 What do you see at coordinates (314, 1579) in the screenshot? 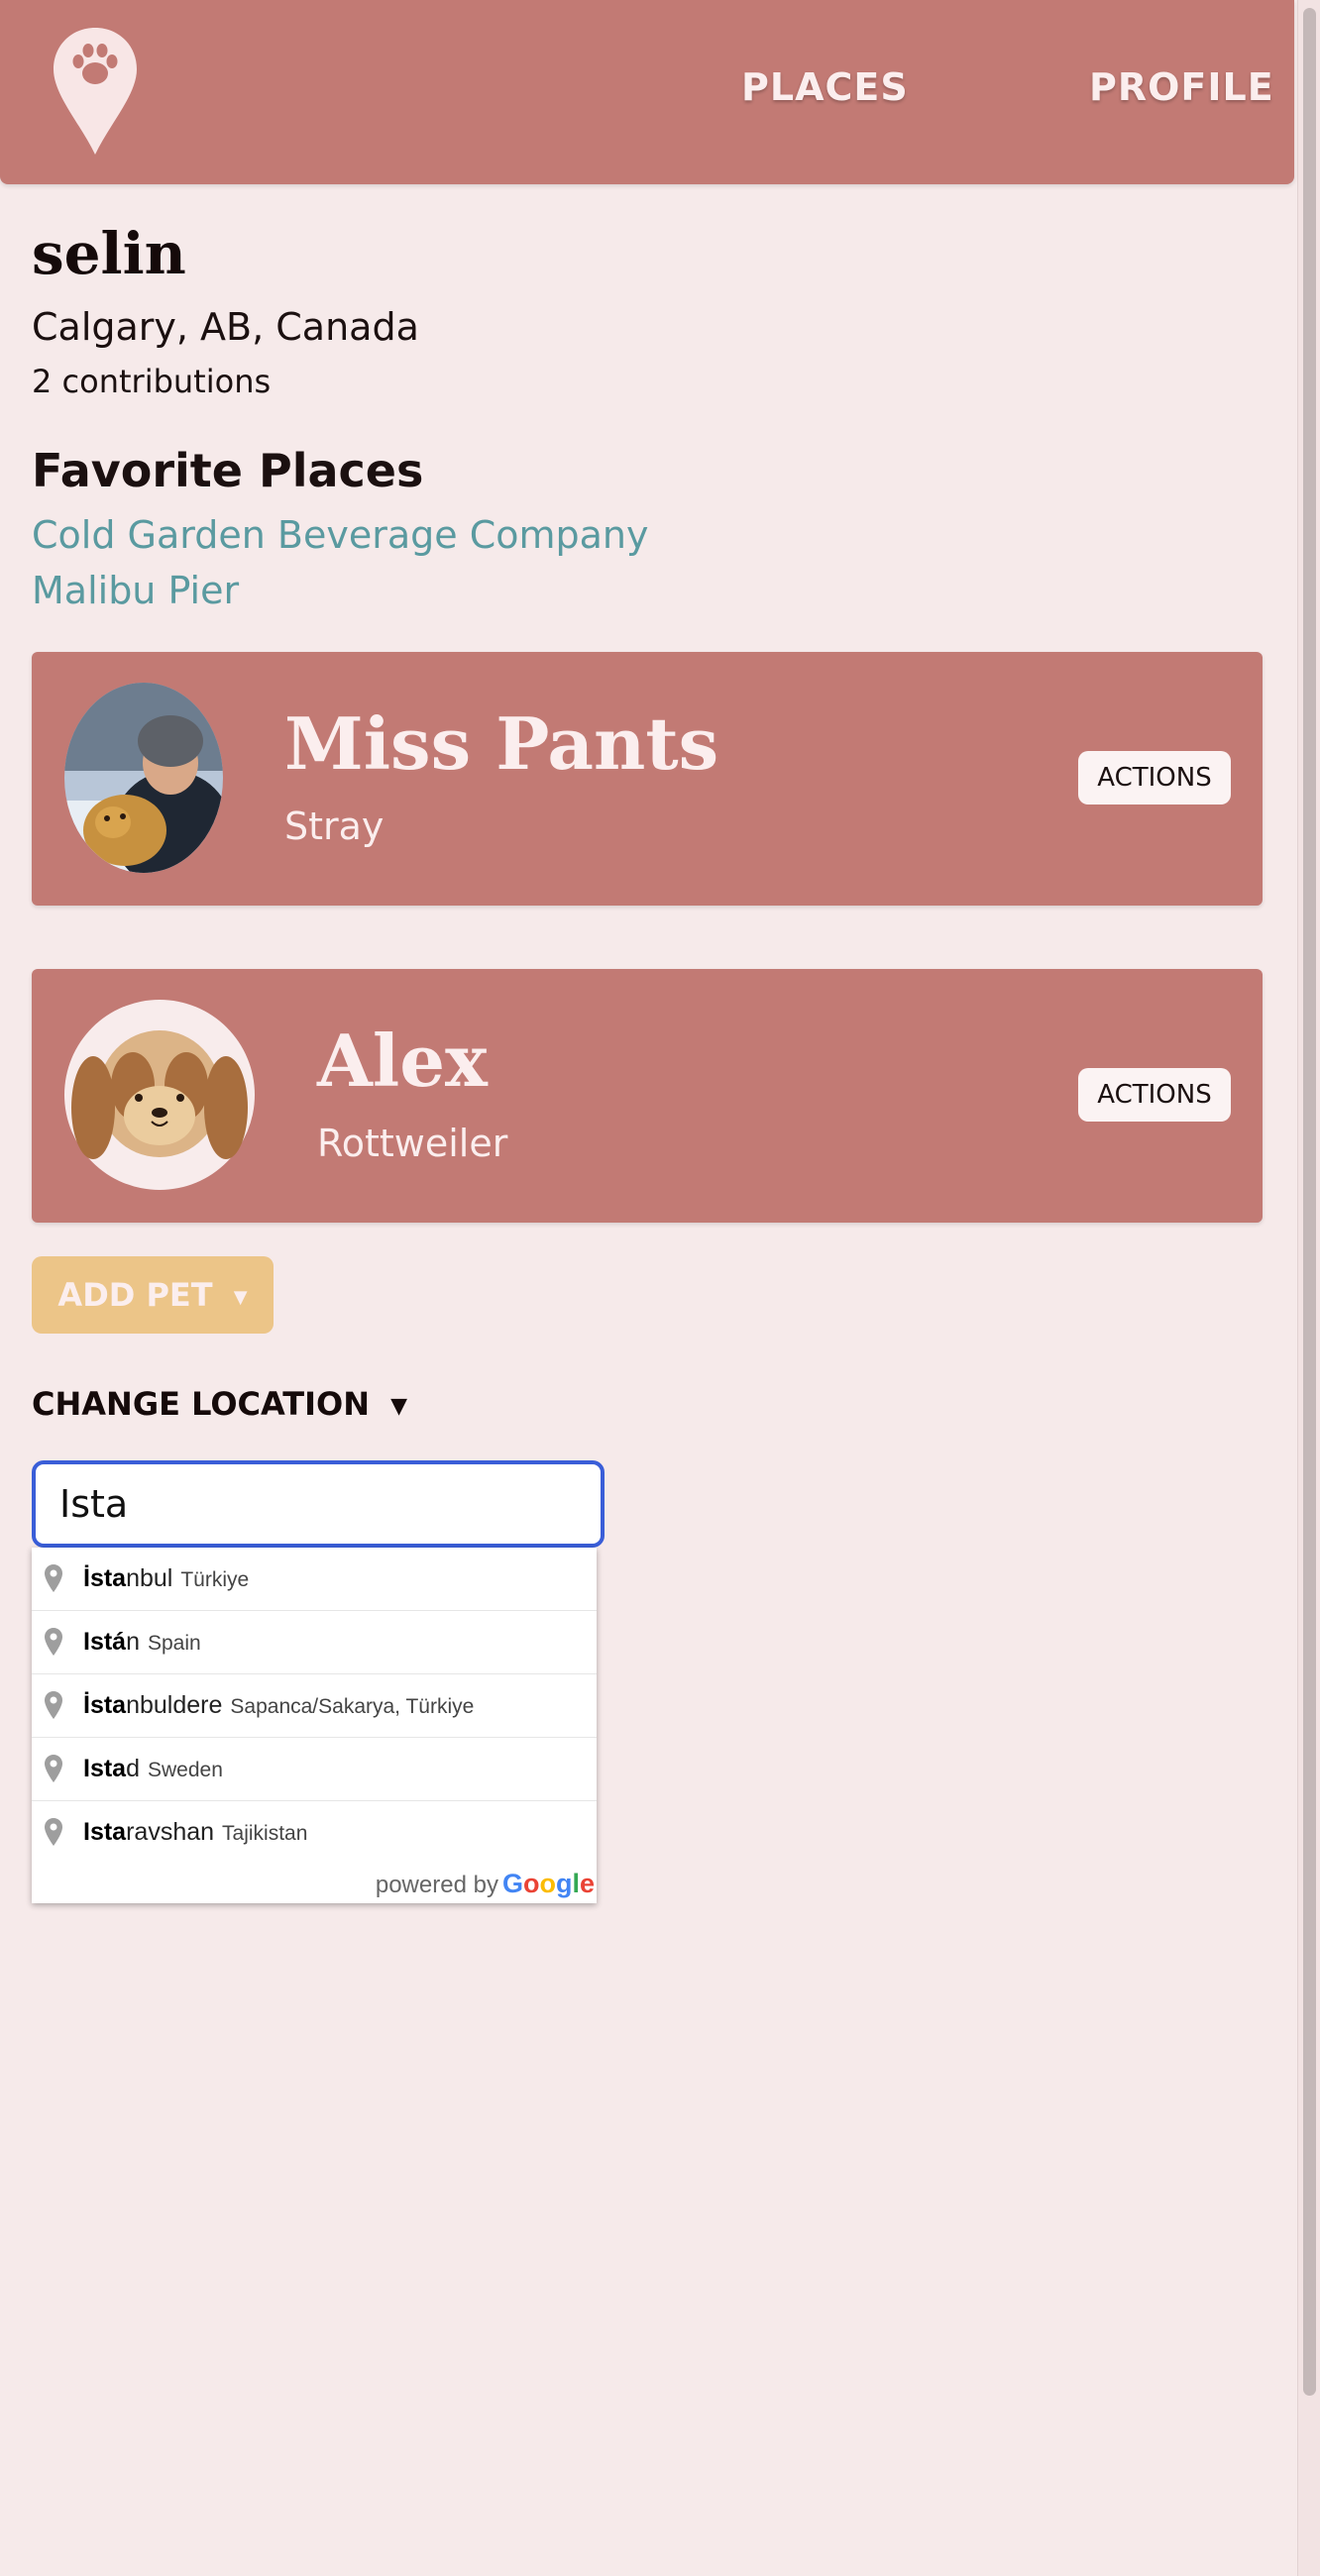
I see `autocomplete-suggestion: İstanbul Türkiye` at bounding box center [314, 1579].